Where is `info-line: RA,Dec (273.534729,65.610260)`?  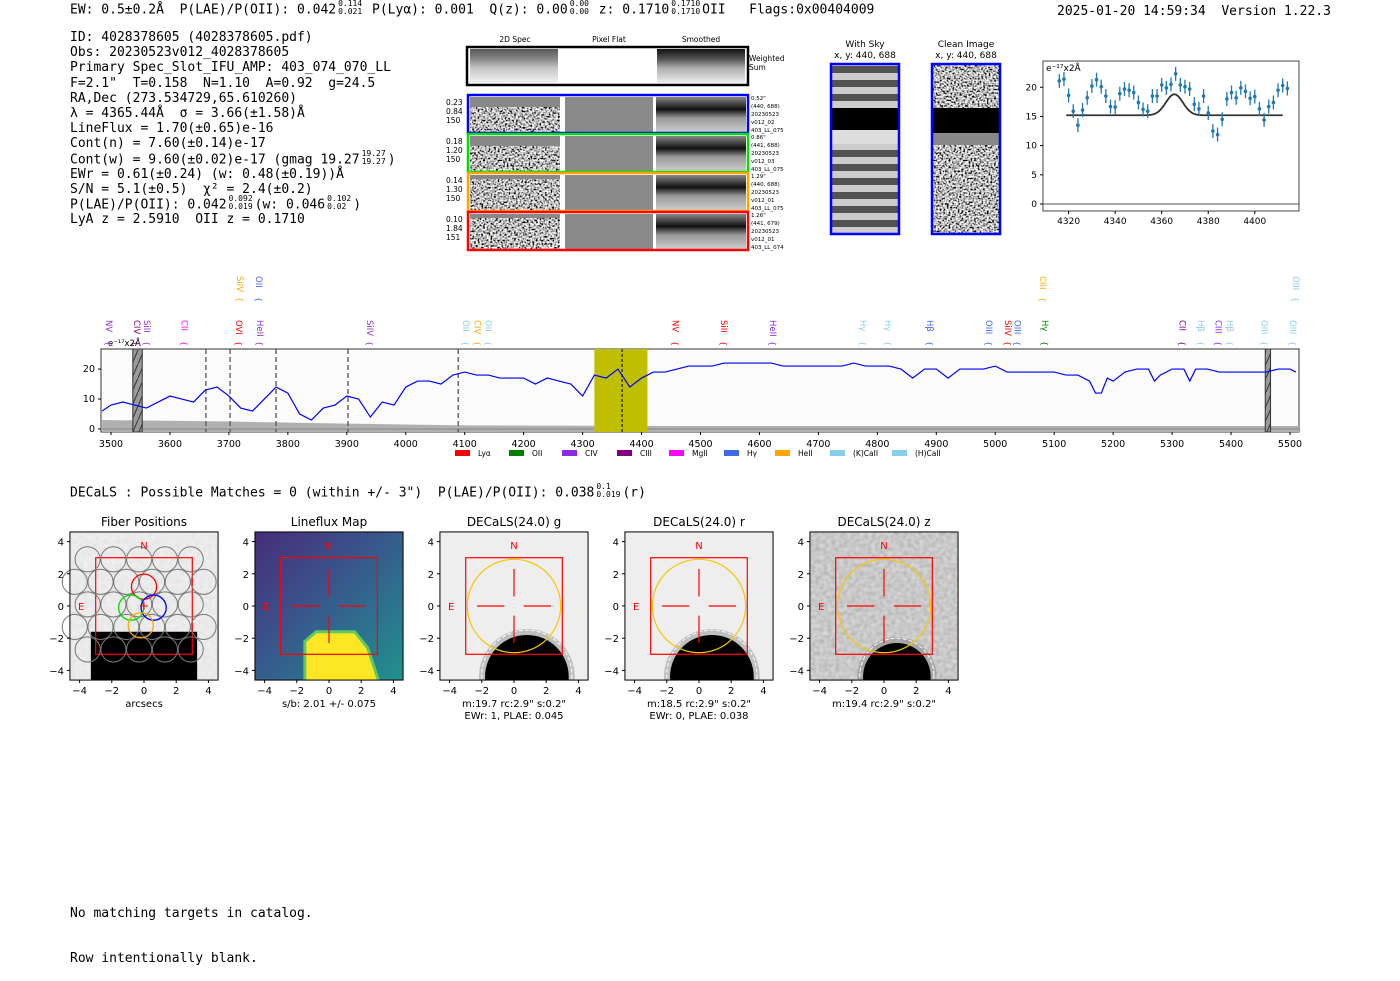 info-line: RA,Dec (273.534729,65.610260) is located at coordinates (233, 98).